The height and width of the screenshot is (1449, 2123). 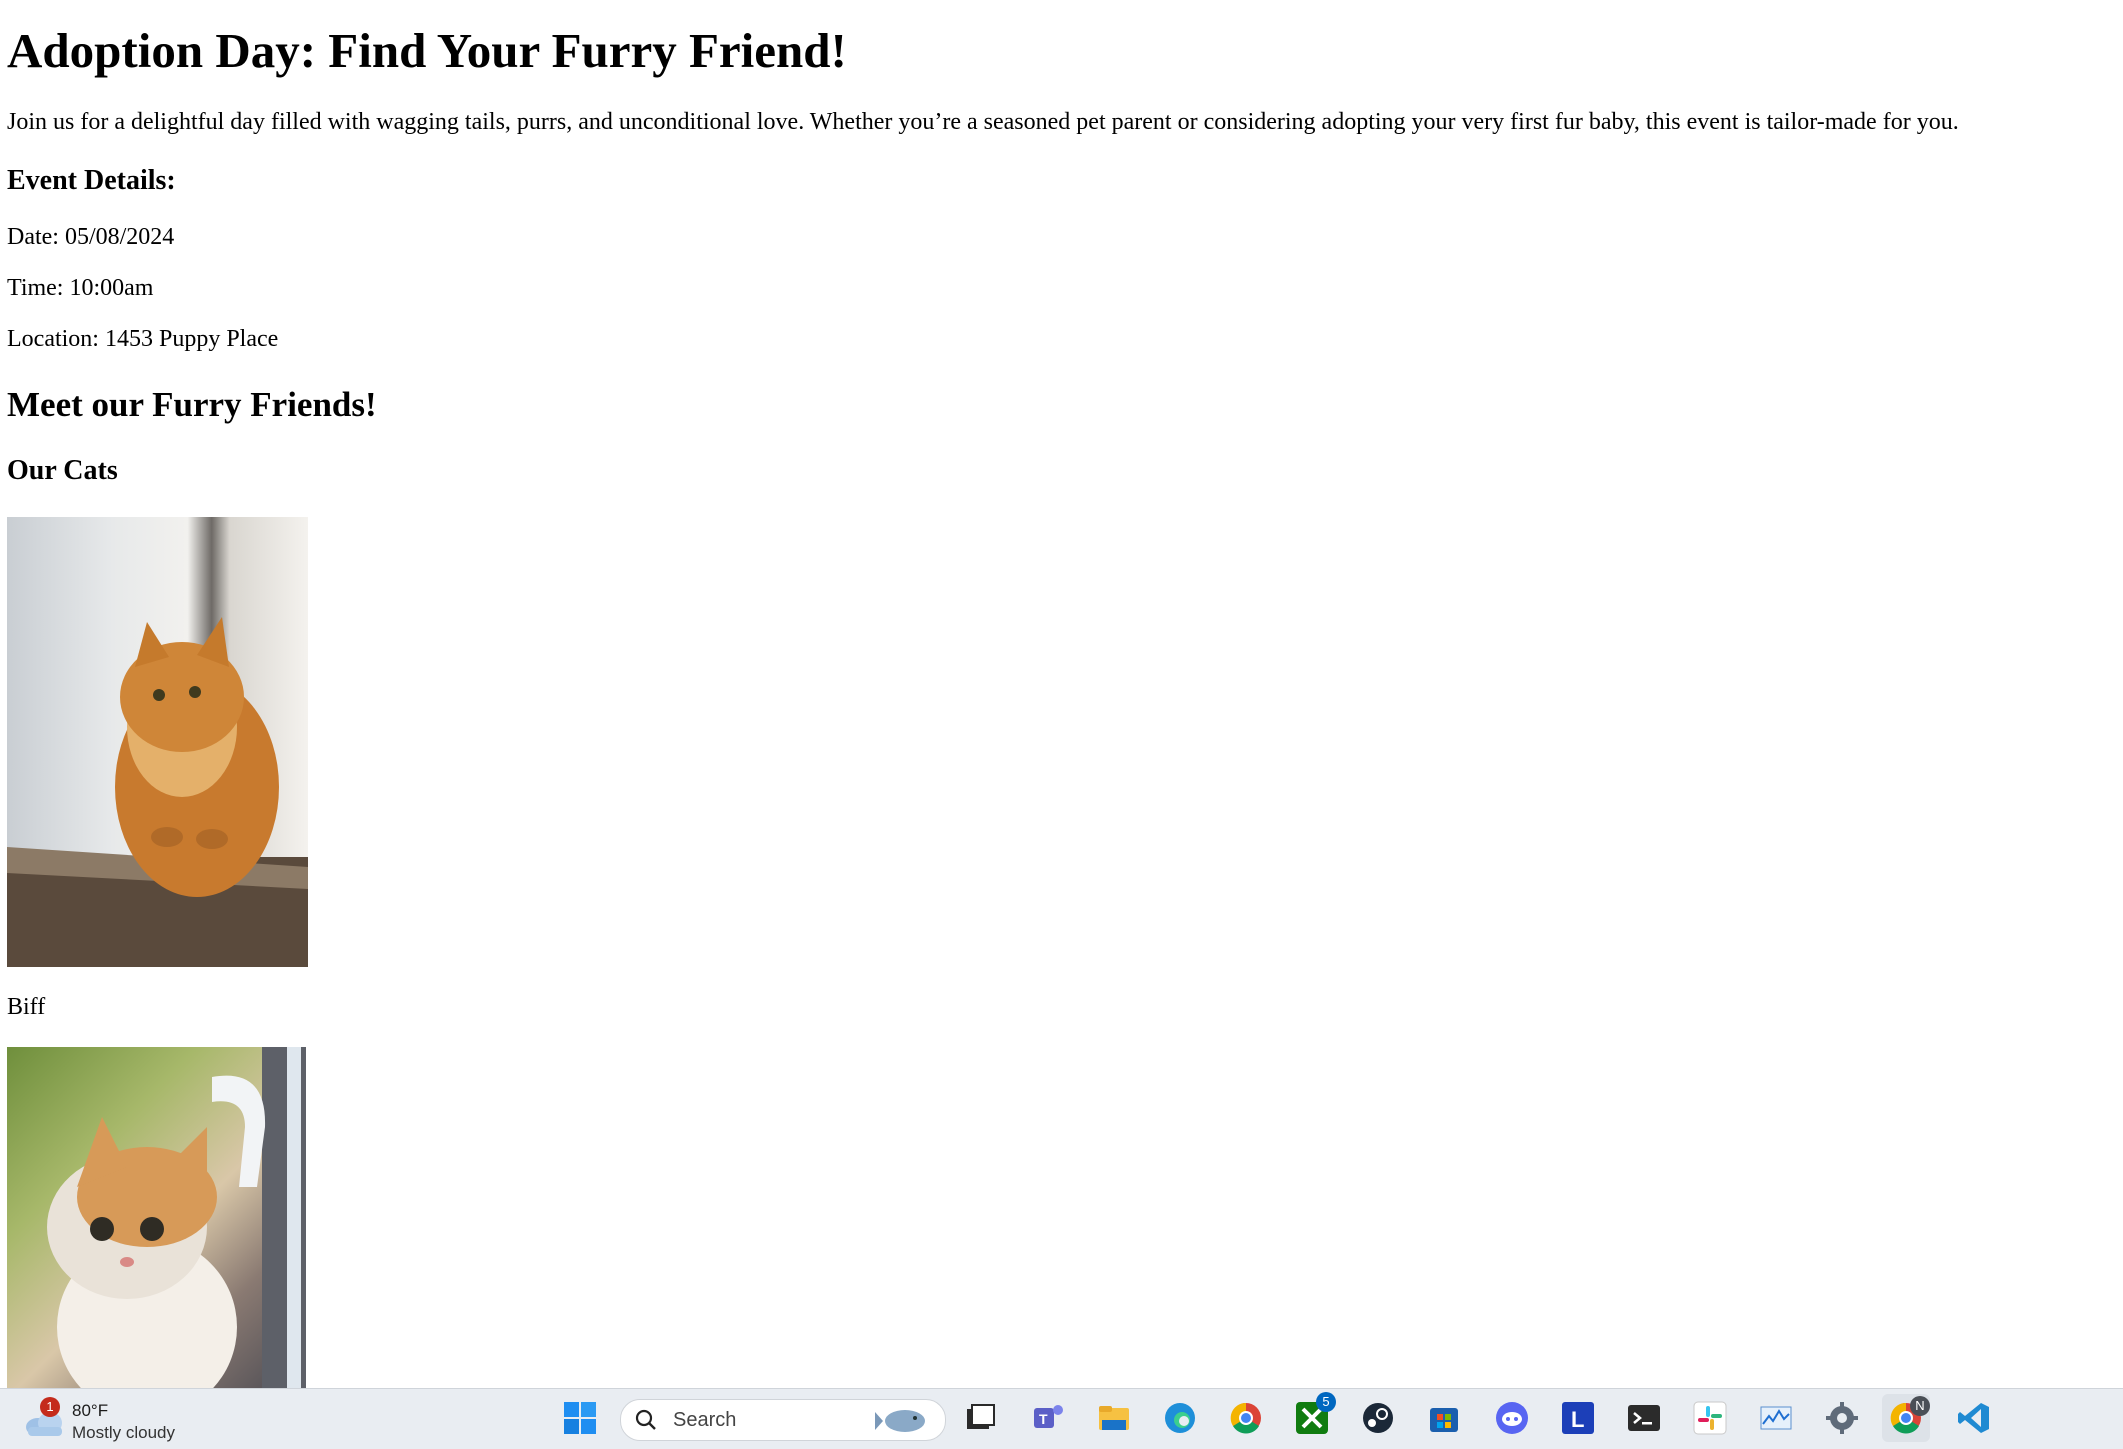 What do you see at coordinates (427, 50) in the screenshot?
I see `page-title: Adoption Day: Find Your Furry Friend!` at bounding box center [427, 50].